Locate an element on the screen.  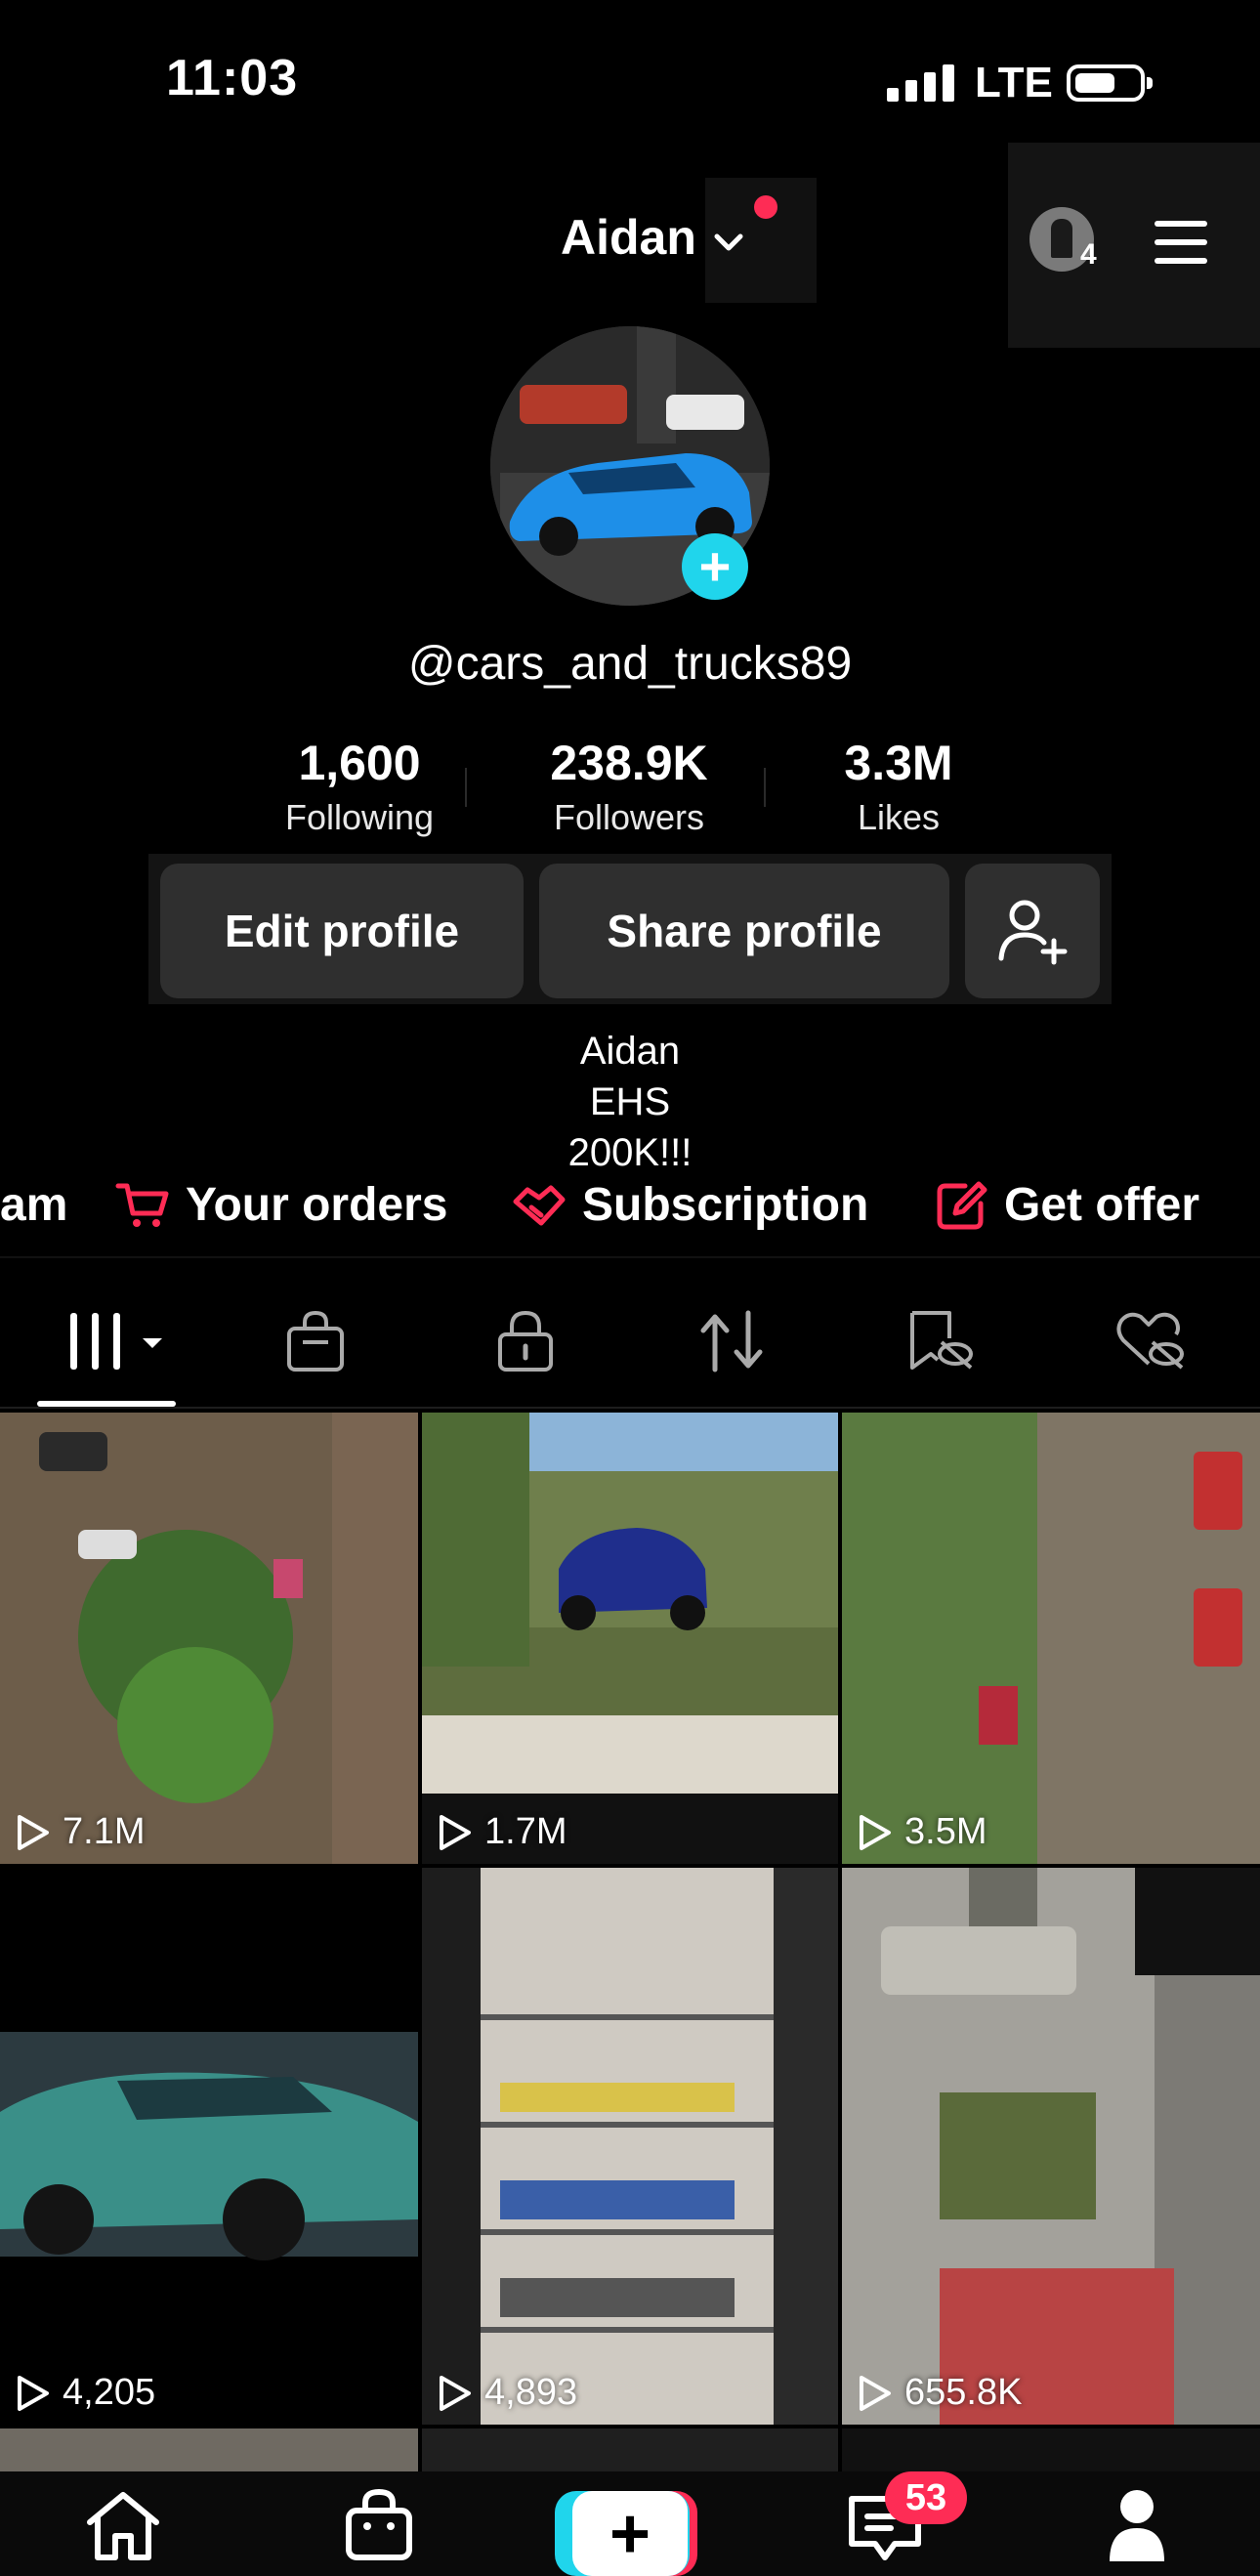
video-thumbnail: 4,893 is located at coordinates (630, 2146).